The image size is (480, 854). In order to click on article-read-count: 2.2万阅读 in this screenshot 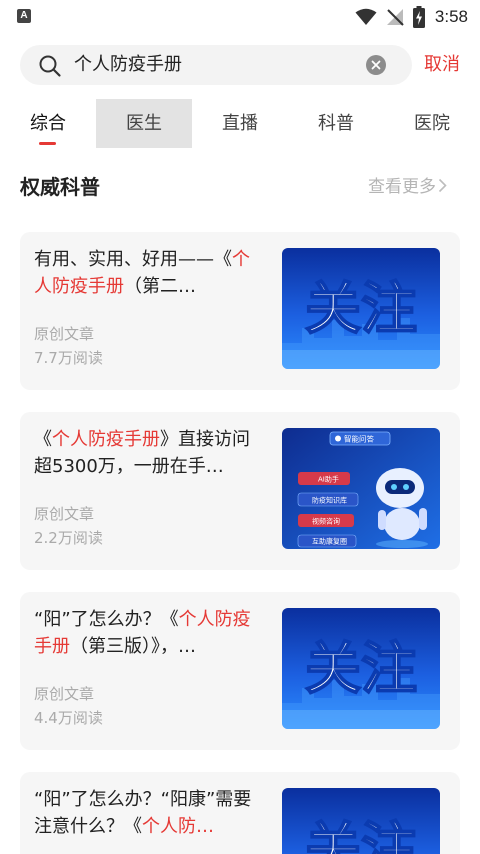, I will do `click(68, 538)`.